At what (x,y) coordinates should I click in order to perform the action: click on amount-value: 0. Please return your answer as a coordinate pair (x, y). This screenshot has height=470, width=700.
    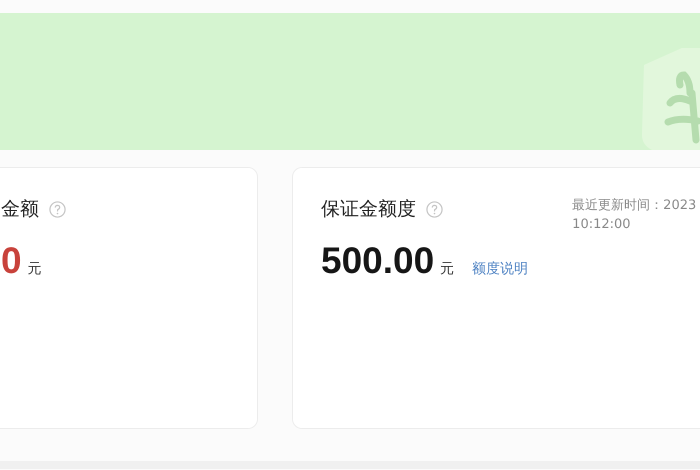
    Looking at the image, I should click on (11, 261).